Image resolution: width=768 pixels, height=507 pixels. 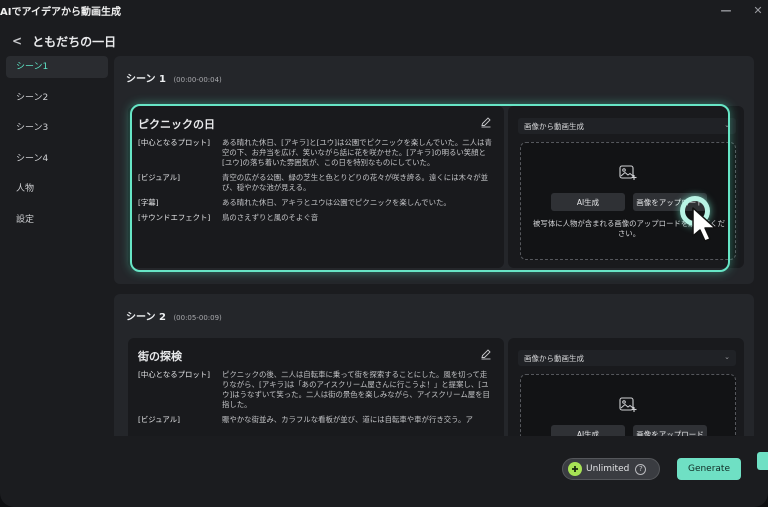 I want to click on scene-sidebar: シーン1 シーン2 シーン3 シーン4 人物 設定, so click(x=57, y=147).